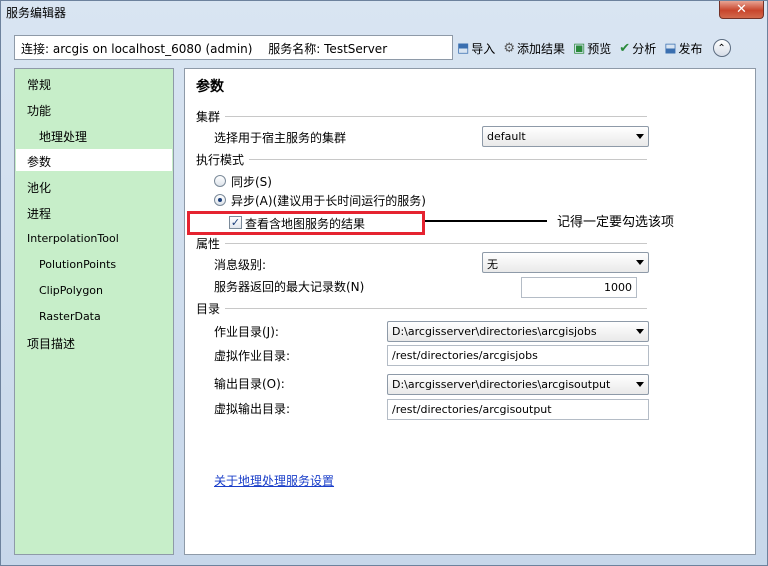 This screenshot has width=768, height=566. I want to click on sidebar-item-capabilities: 功能, so click(39, 110).